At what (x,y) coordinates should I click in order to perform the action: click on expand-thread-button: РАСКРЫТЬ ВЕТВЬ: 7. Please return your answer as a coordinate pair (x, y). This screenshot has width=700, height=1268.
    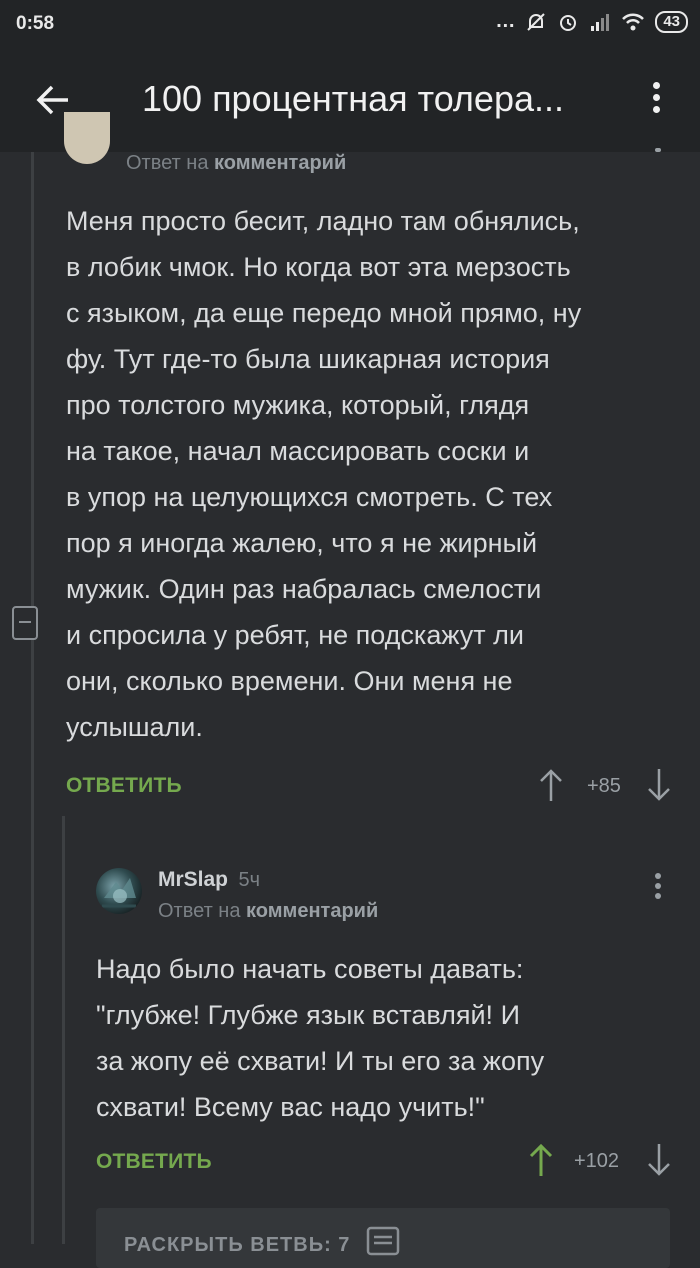
    Looking at the image, I should click on (383, 1238).